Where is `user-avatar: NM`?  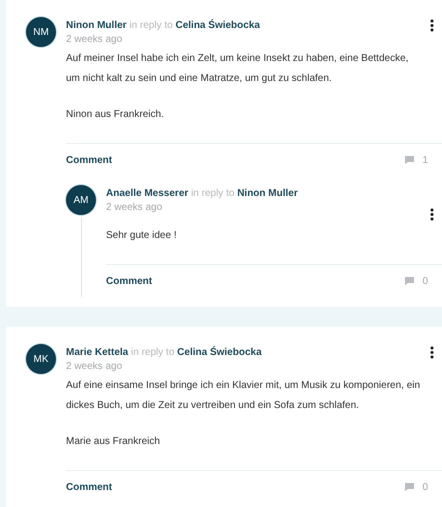
user-avatar: NM is located at coordinates (41, 32).